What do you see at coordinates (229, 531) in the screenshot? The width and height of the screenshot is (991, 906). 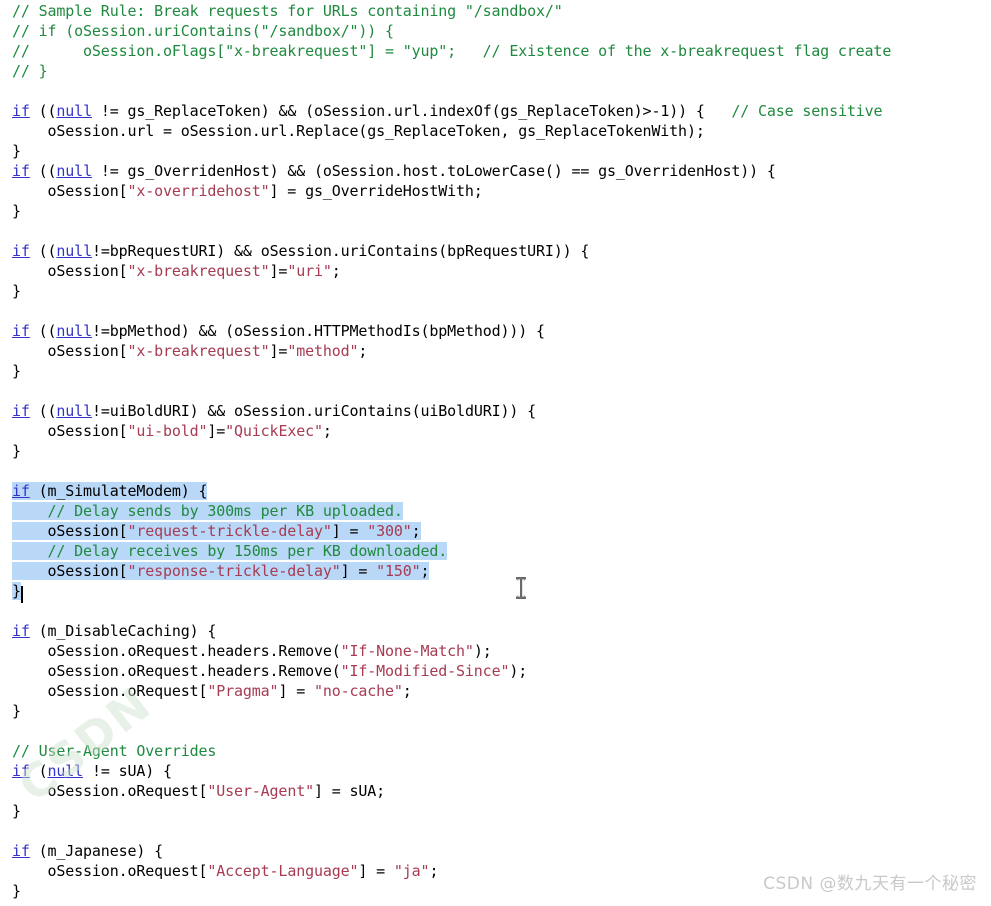 I see `code-token-str: "request-trickle-delay"` at bounding box center [229, 531].